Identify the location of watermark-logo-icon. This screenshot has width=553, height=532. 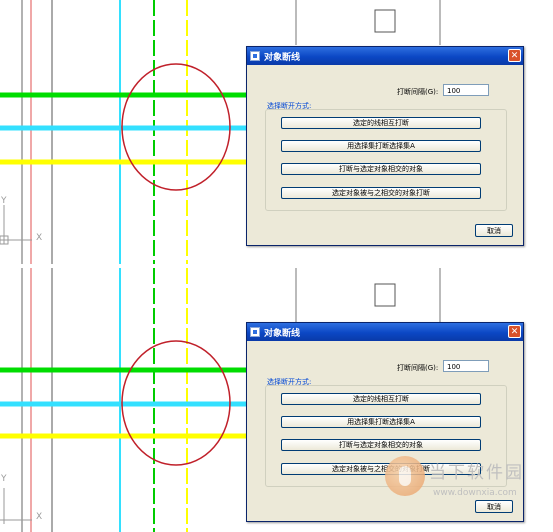
(405, 476).